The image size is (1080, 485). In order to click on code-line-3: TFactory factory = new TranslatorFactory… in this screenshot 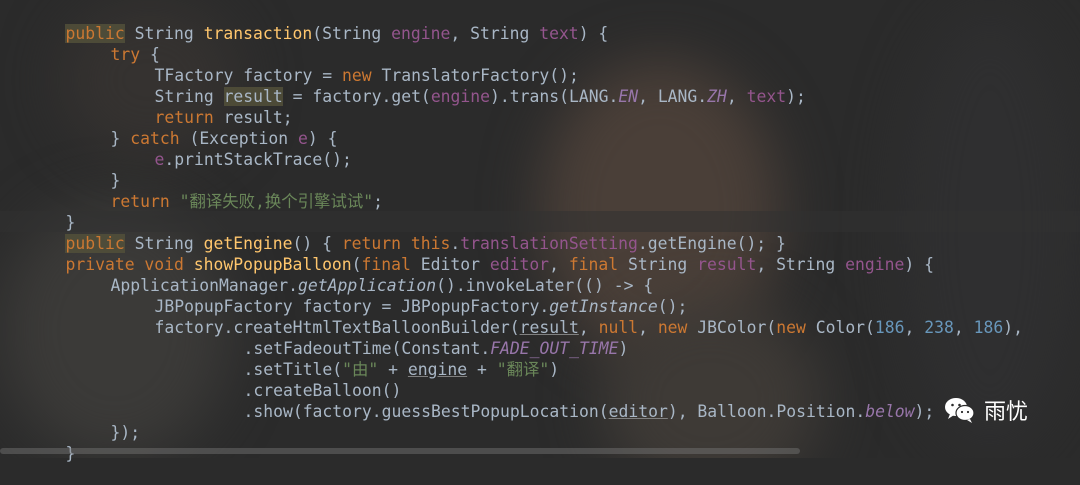, I will do `click(346, 64)`.